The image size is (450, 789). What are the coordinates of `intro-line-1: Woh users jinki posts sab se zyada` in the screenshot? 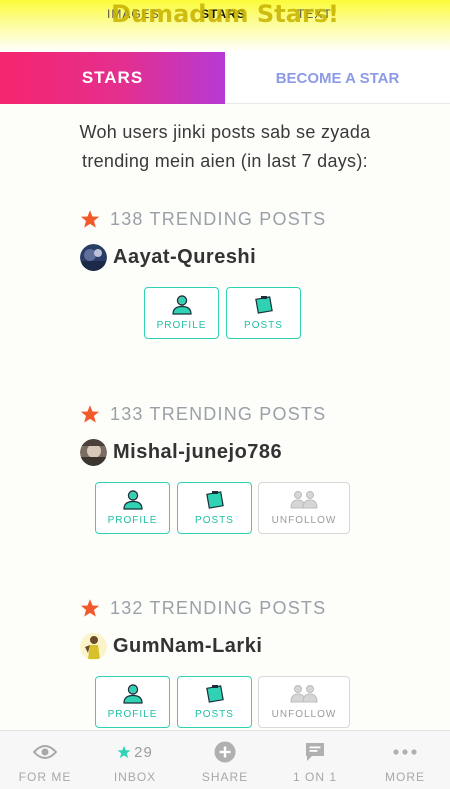 It's located at (225, 132).